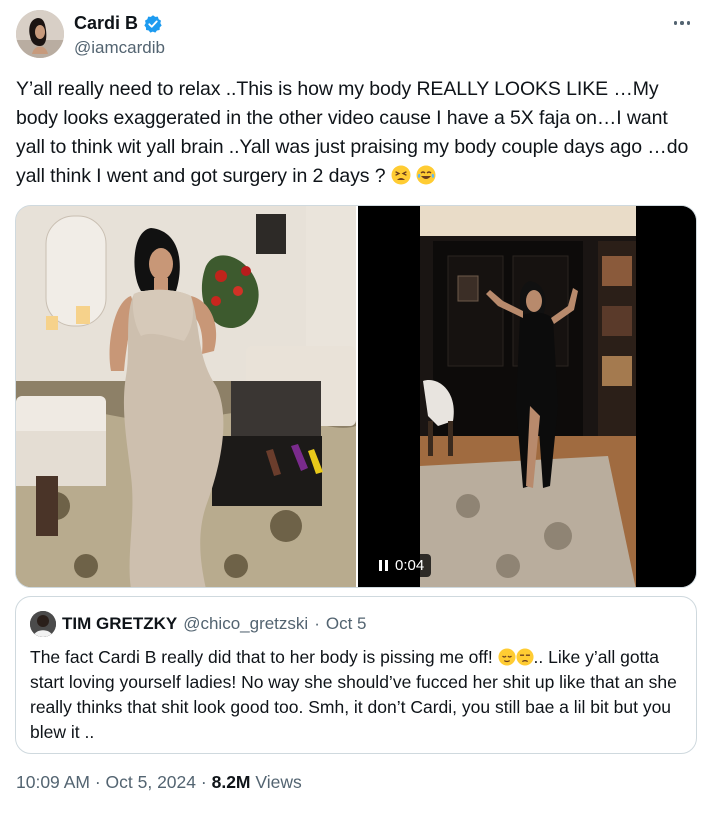  Describe the element at coordinates (119, 624) in the screenshot. I see `quoted-author-name: TIM GRETZKY` at that location.